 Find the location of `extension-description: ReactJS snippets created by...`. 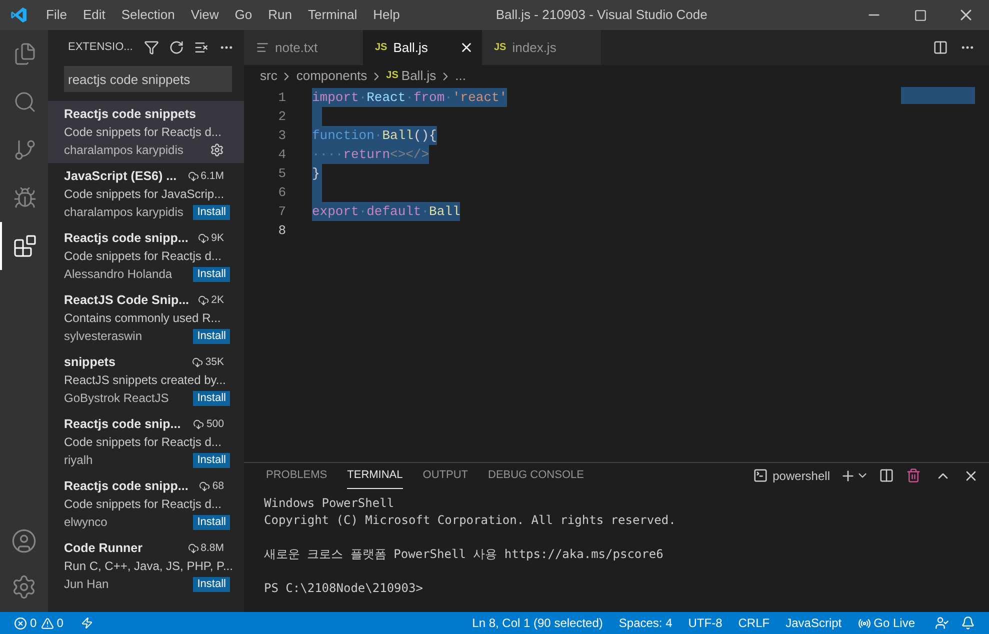

extension-description: ReactJS snippets created by... is located at coordinates (145, 380).